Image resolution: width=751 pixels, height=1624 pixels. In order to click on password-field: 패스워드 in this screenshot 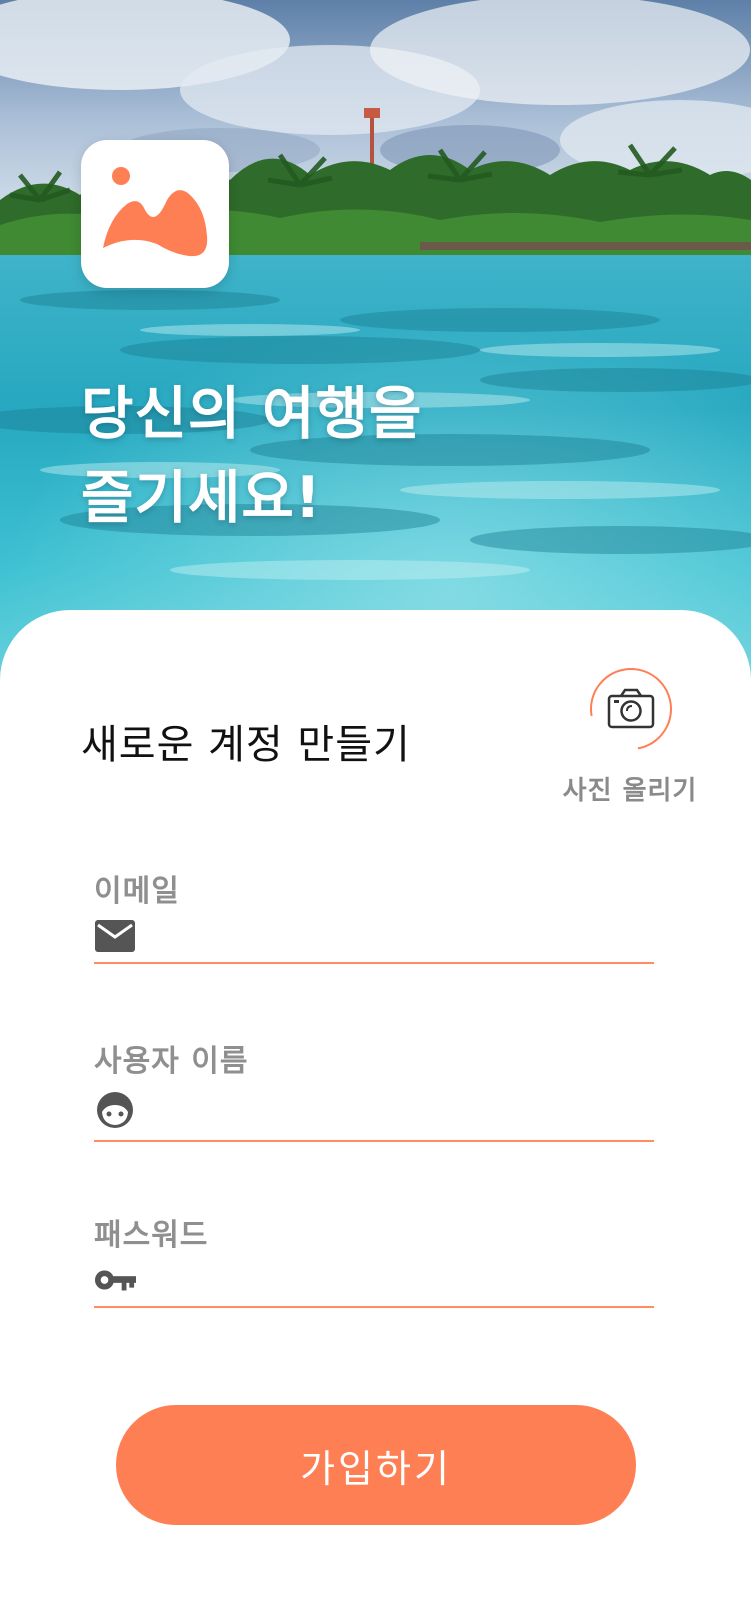, I will do `click(374, 1259)`.